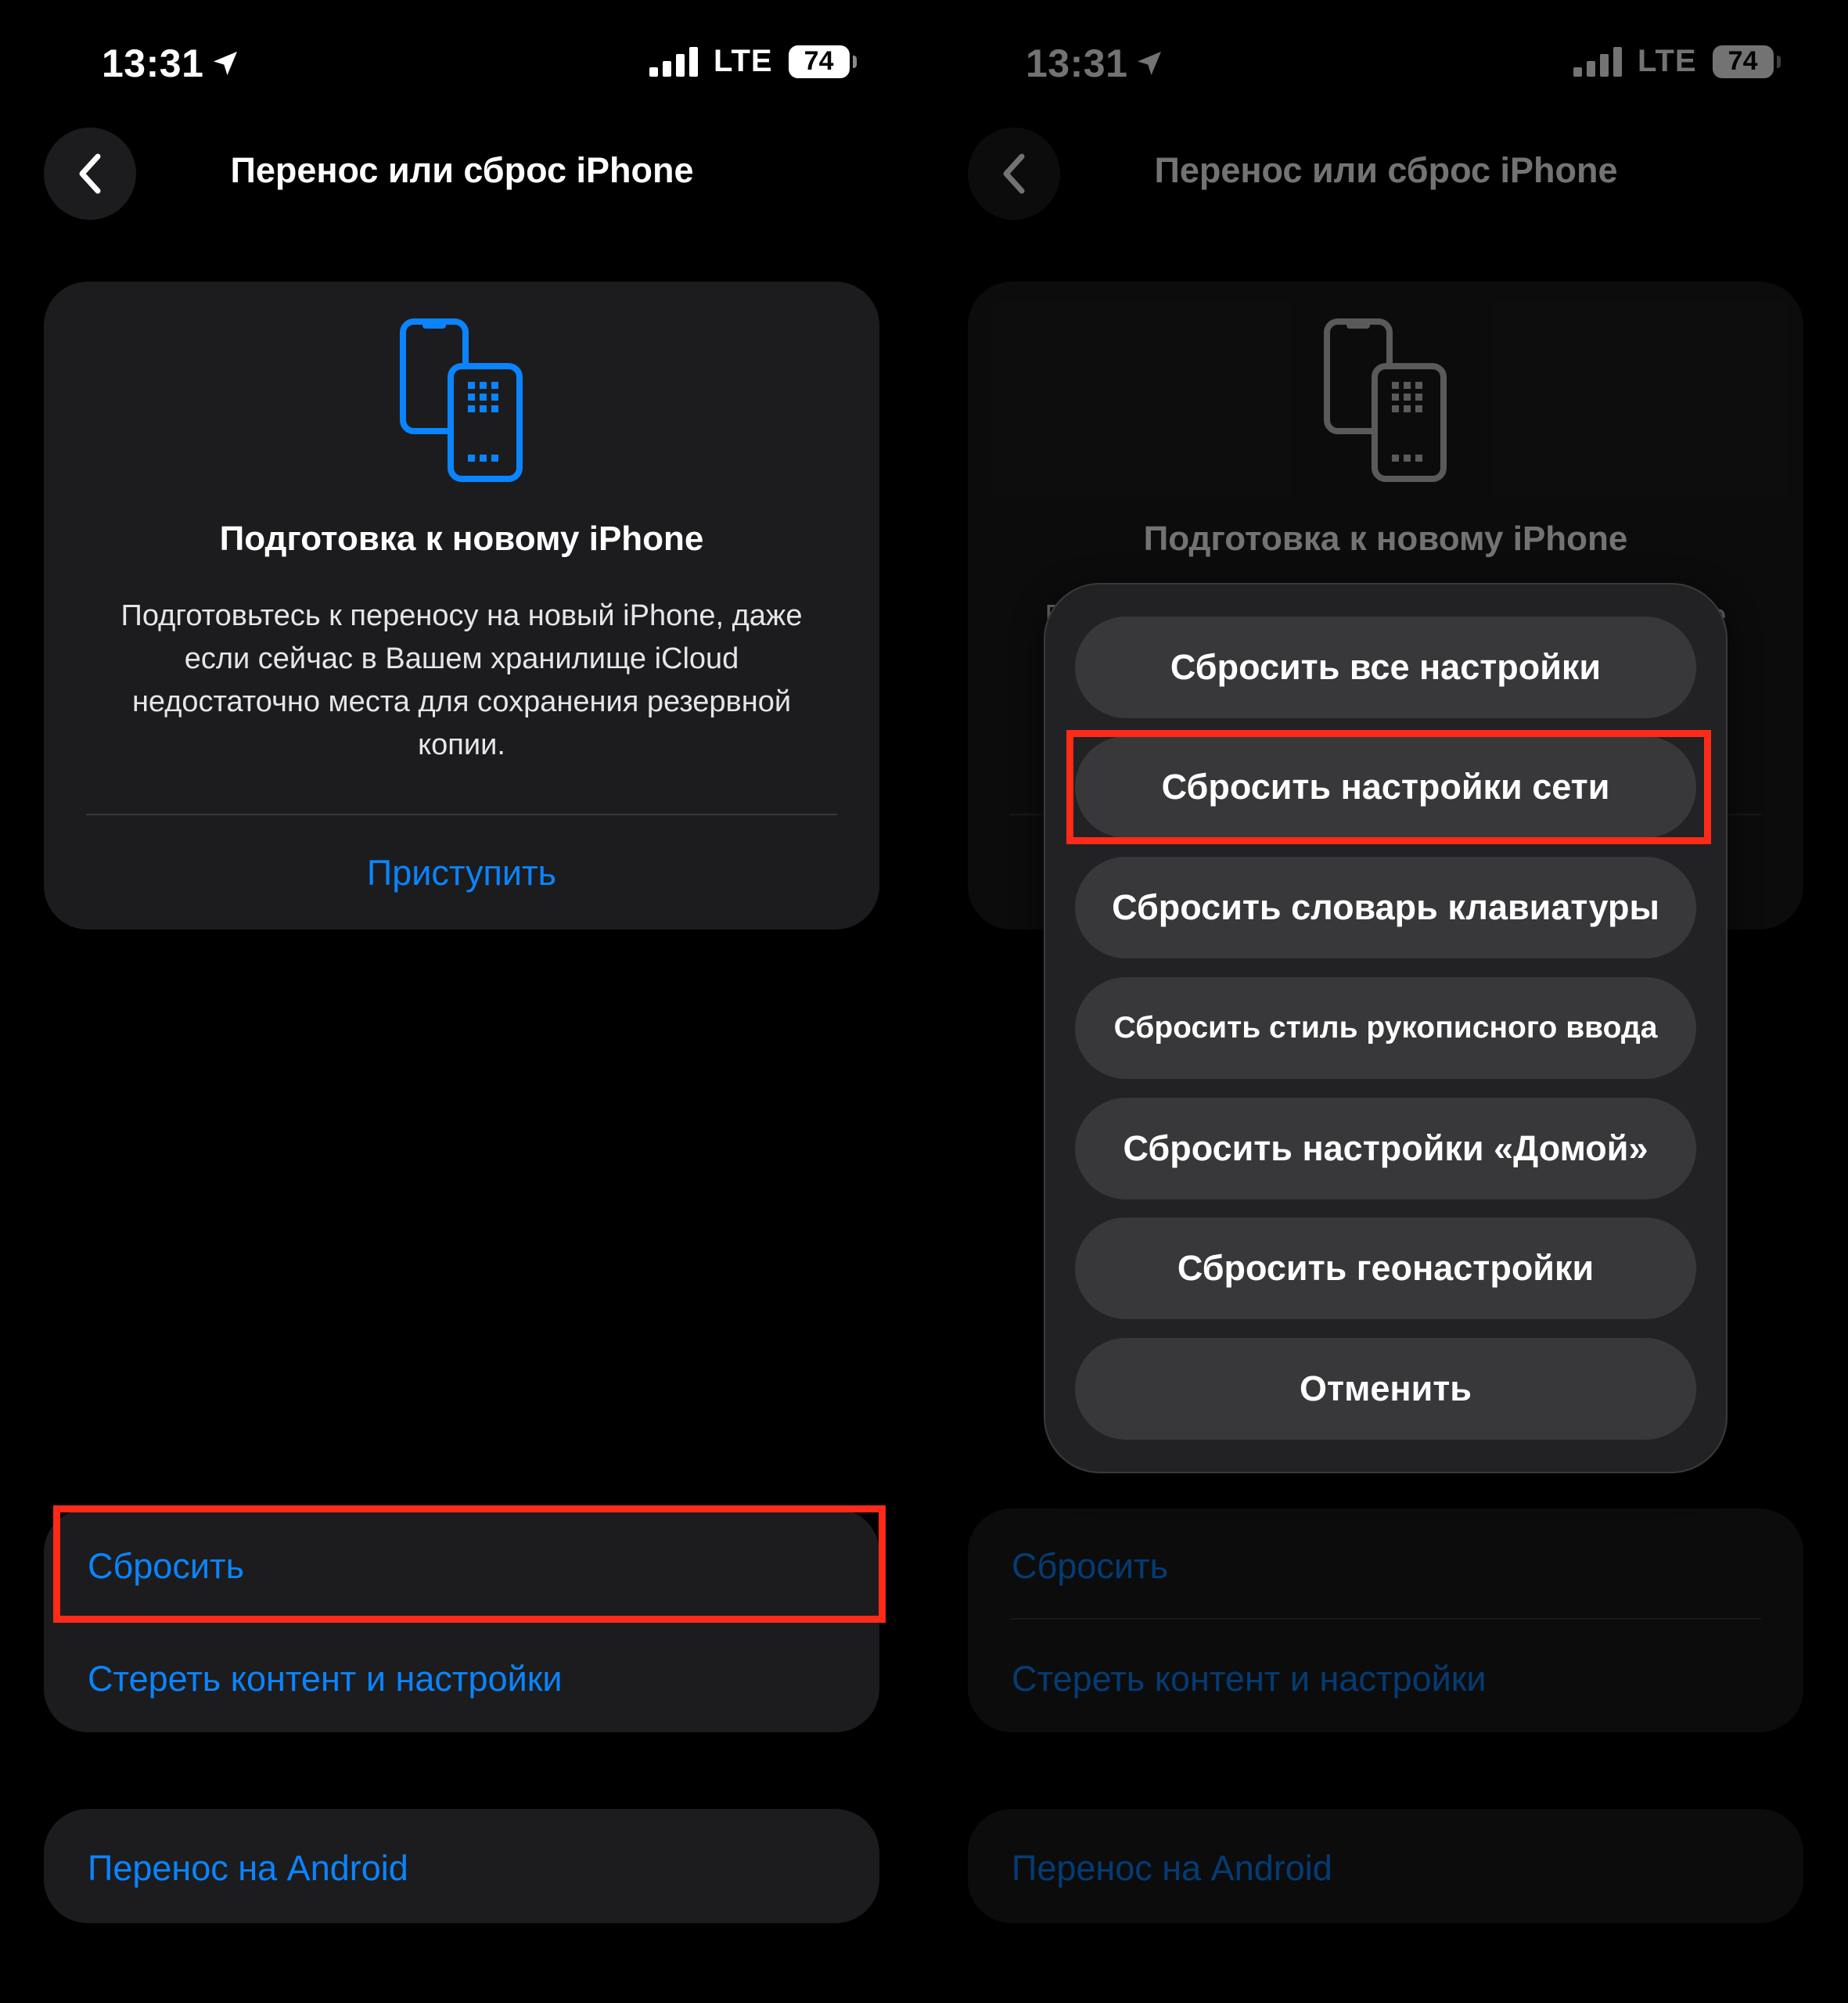 Image resolution: width=1848 pixels, height=2003 pixels. What do you see at coordinates (1385, 907) in the screenshot?
I see `reset-keyboard-dictionary-button: Сбросить словарь клавиатуры` at bounding box center [1385, 907].